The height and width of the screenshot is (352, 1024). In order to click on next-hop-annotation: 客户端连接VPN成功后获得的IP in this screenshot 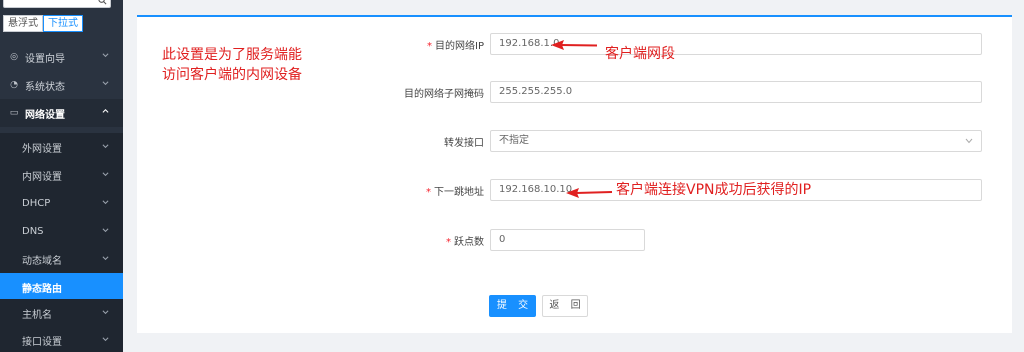, I will do `click(714, 190)`.